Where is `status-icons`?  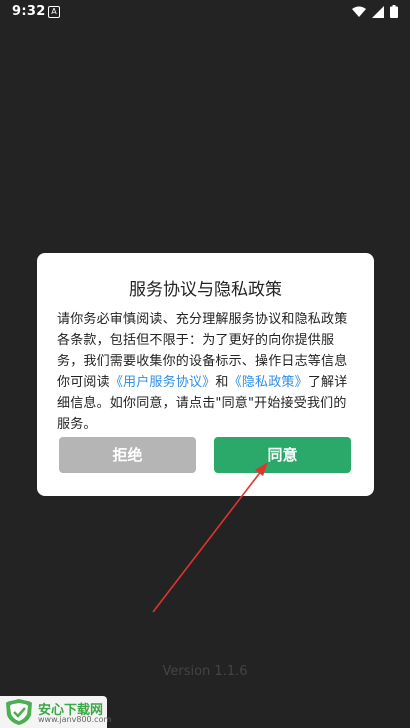
status-icons is located at coordinates (375, 11).